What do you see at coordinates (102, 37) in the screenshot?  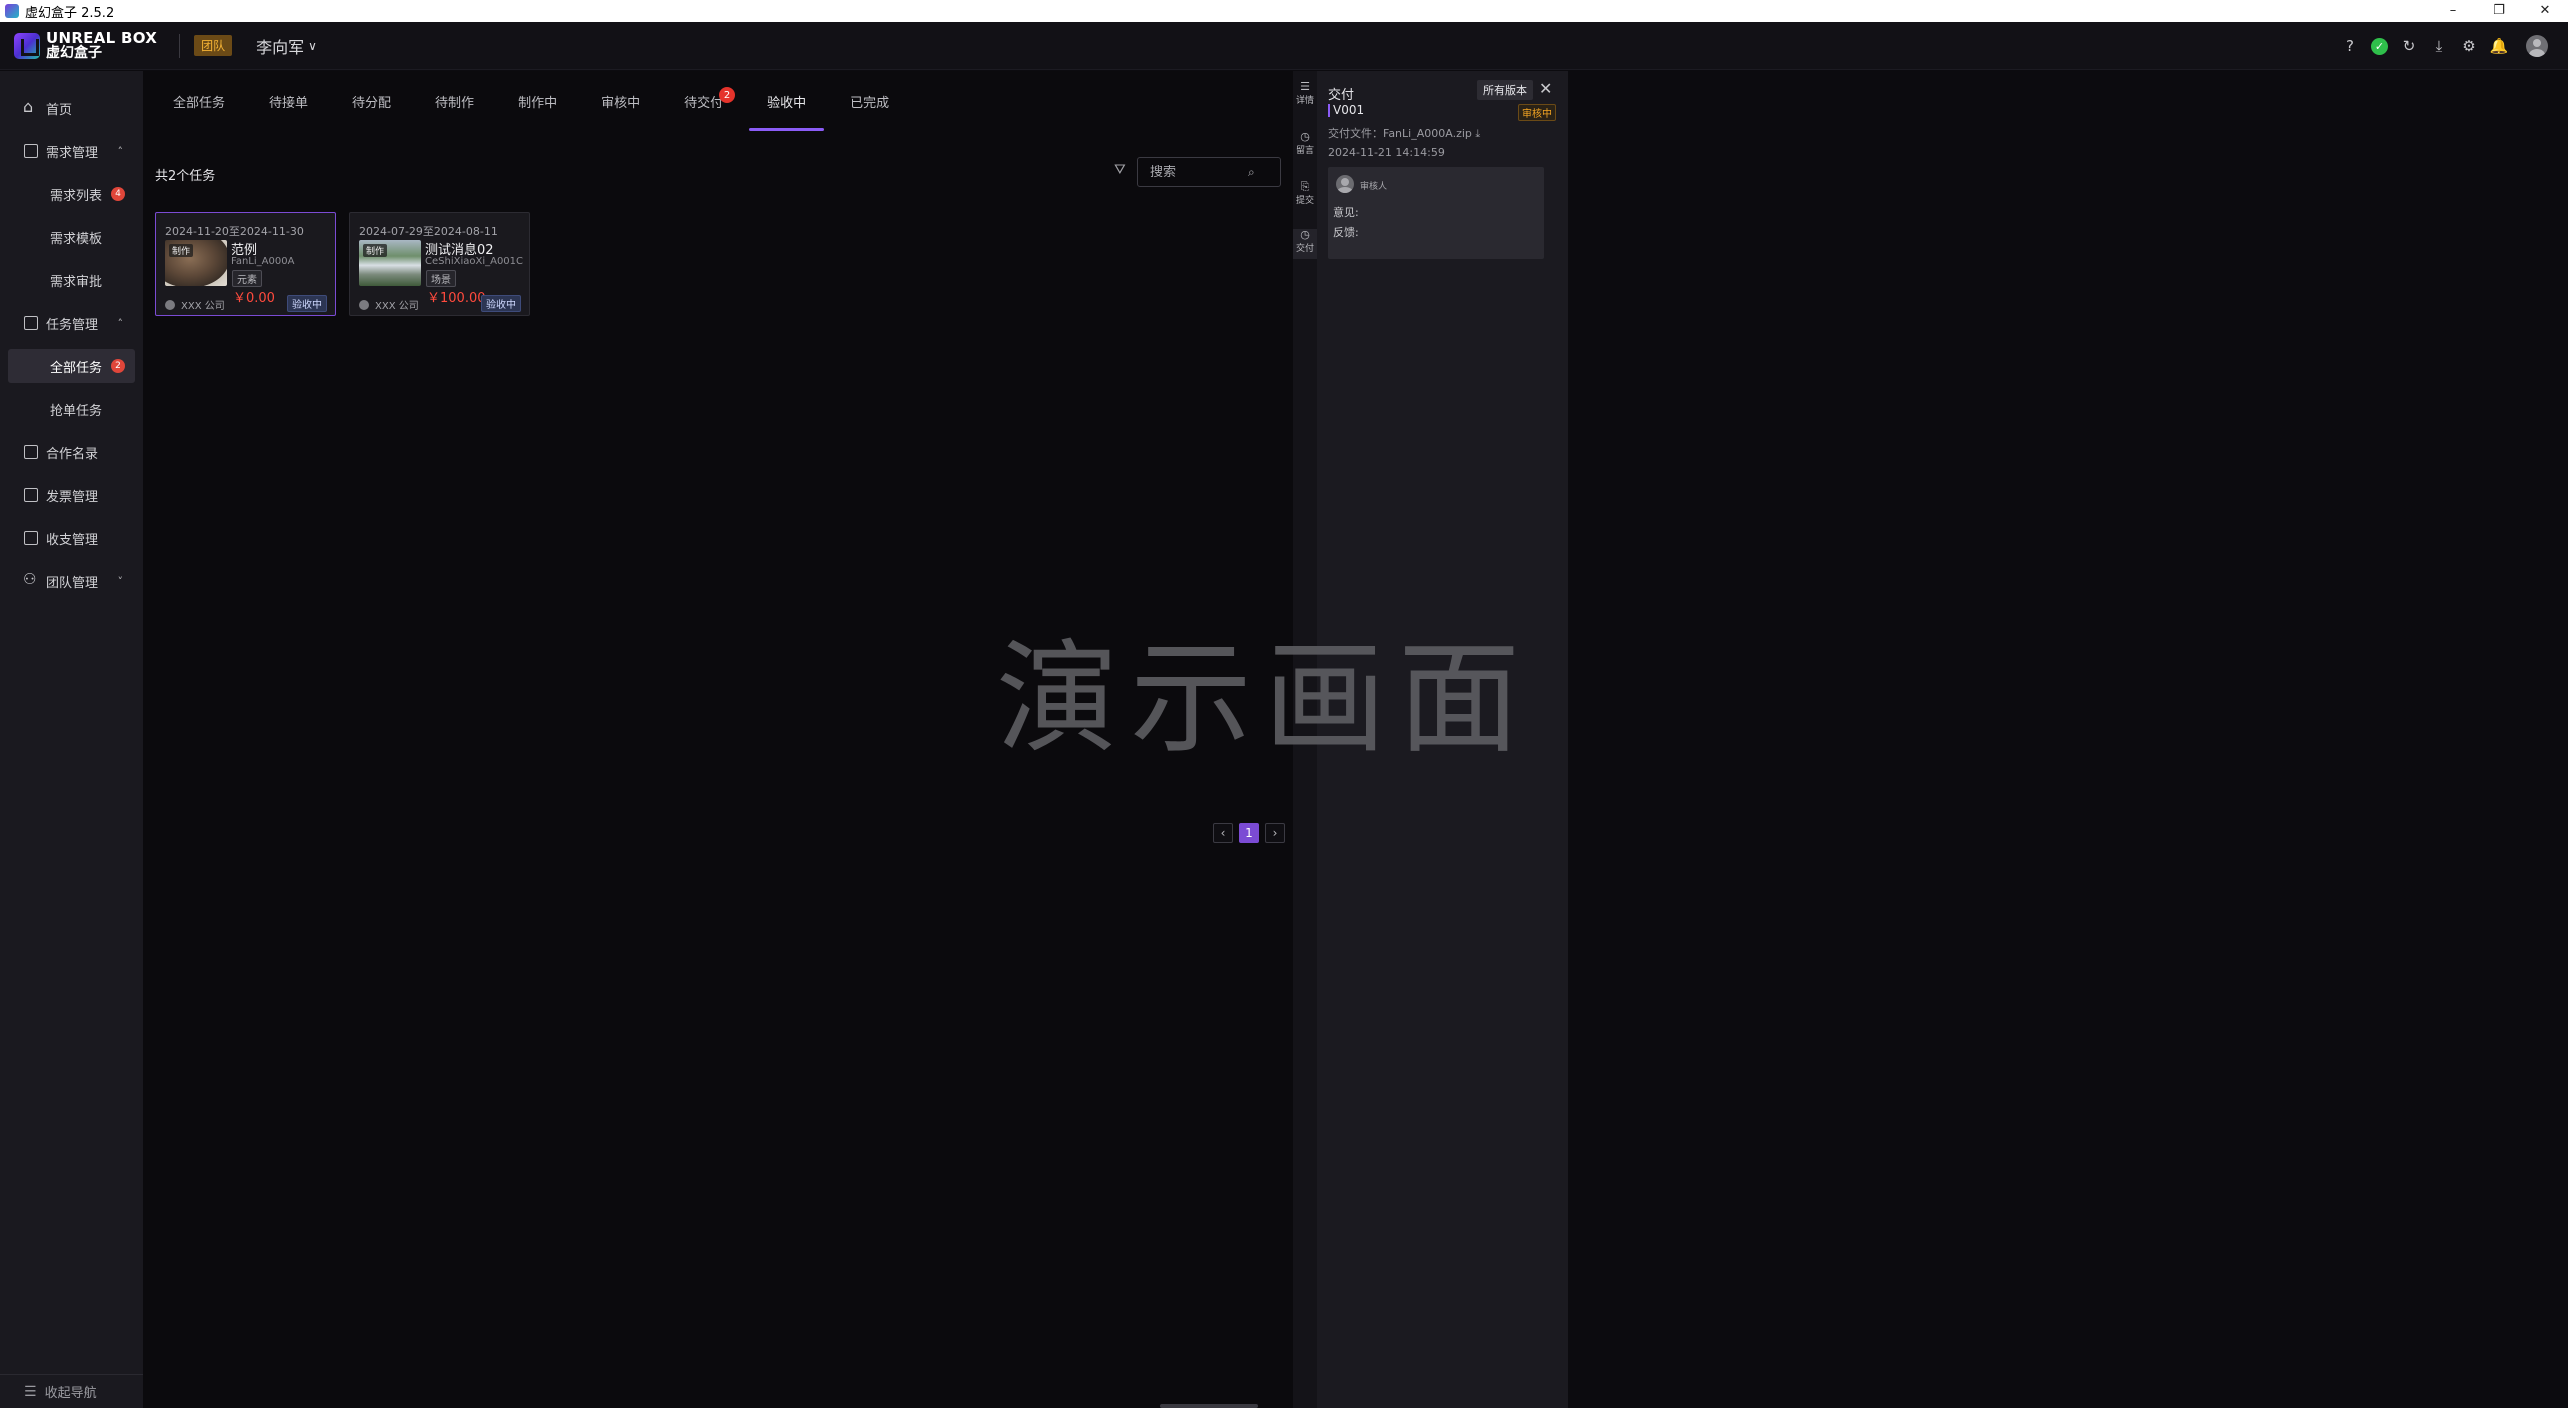 I see `logo-text-en: UNREAL BOX` at bounding box center [102, 37].